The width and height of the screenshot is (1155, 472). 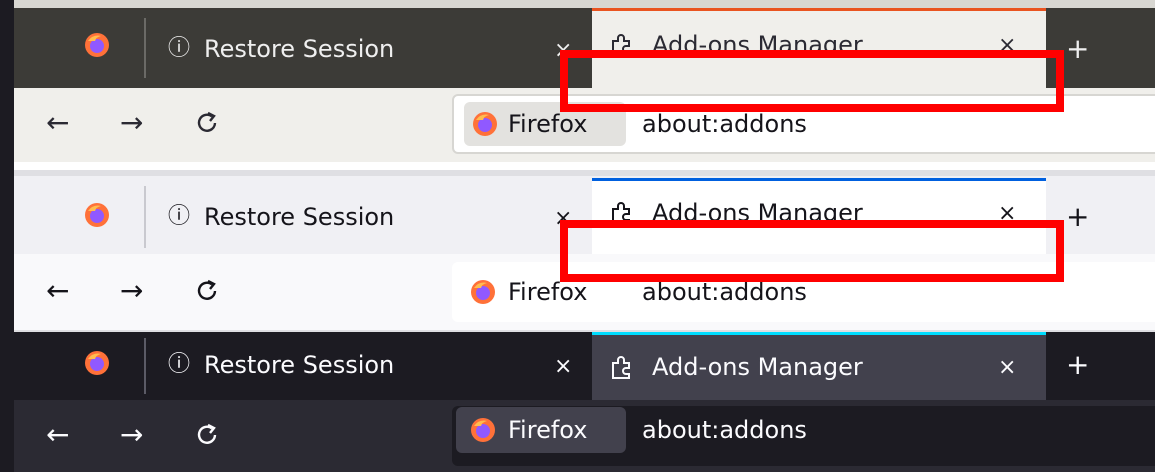 What do you see at coordinates (7, 236) in the screenshot?
I see `left-edge` at bounding box center [7, 236].